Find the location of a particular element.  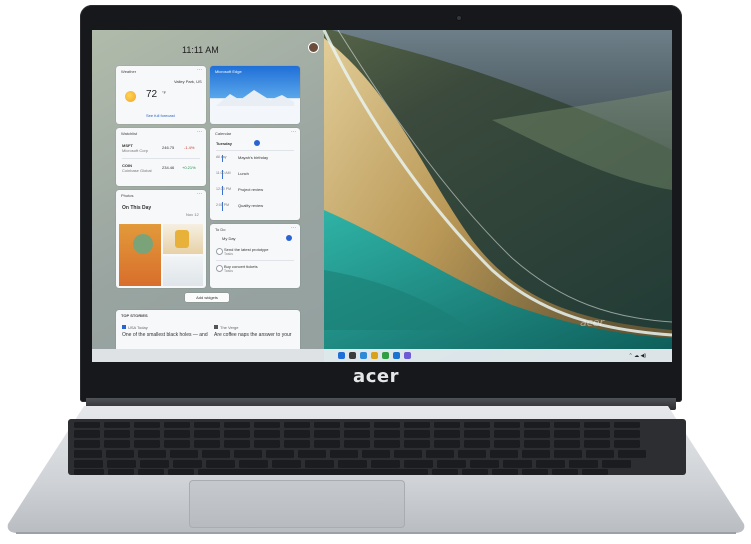

add-widgets-button: Add widgets is located at coordinates (207, 297).